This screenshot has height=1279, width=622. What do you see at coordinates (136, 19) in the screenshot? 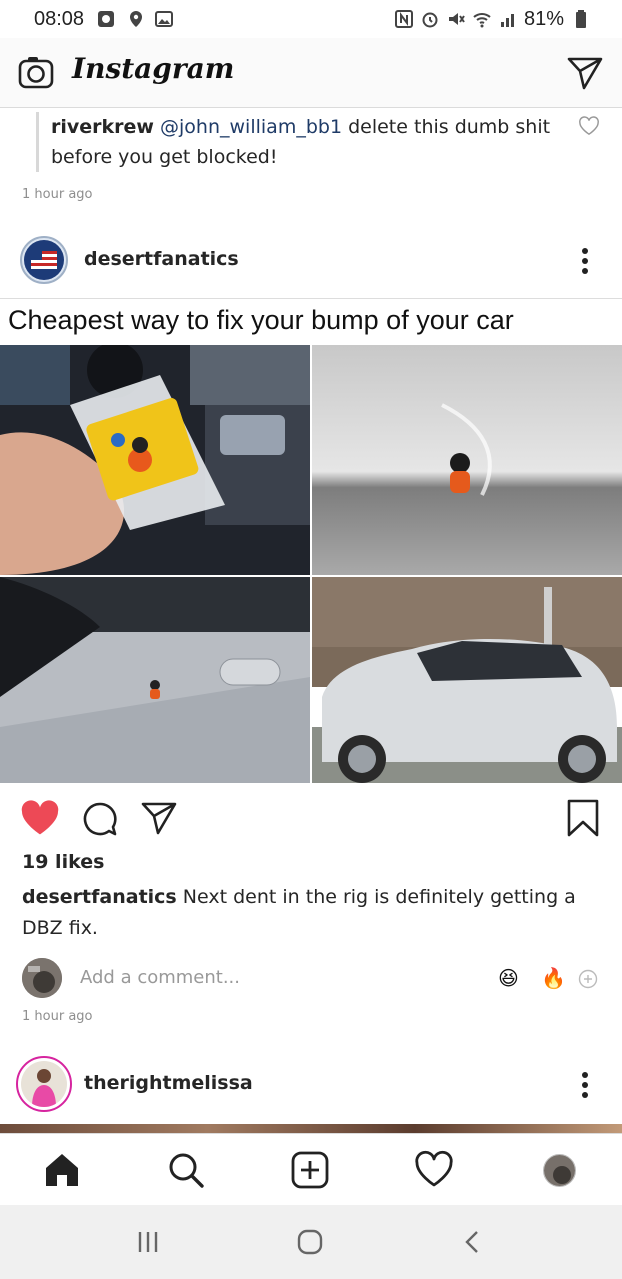
I see `location-icon` at bounding box center [136, 19].